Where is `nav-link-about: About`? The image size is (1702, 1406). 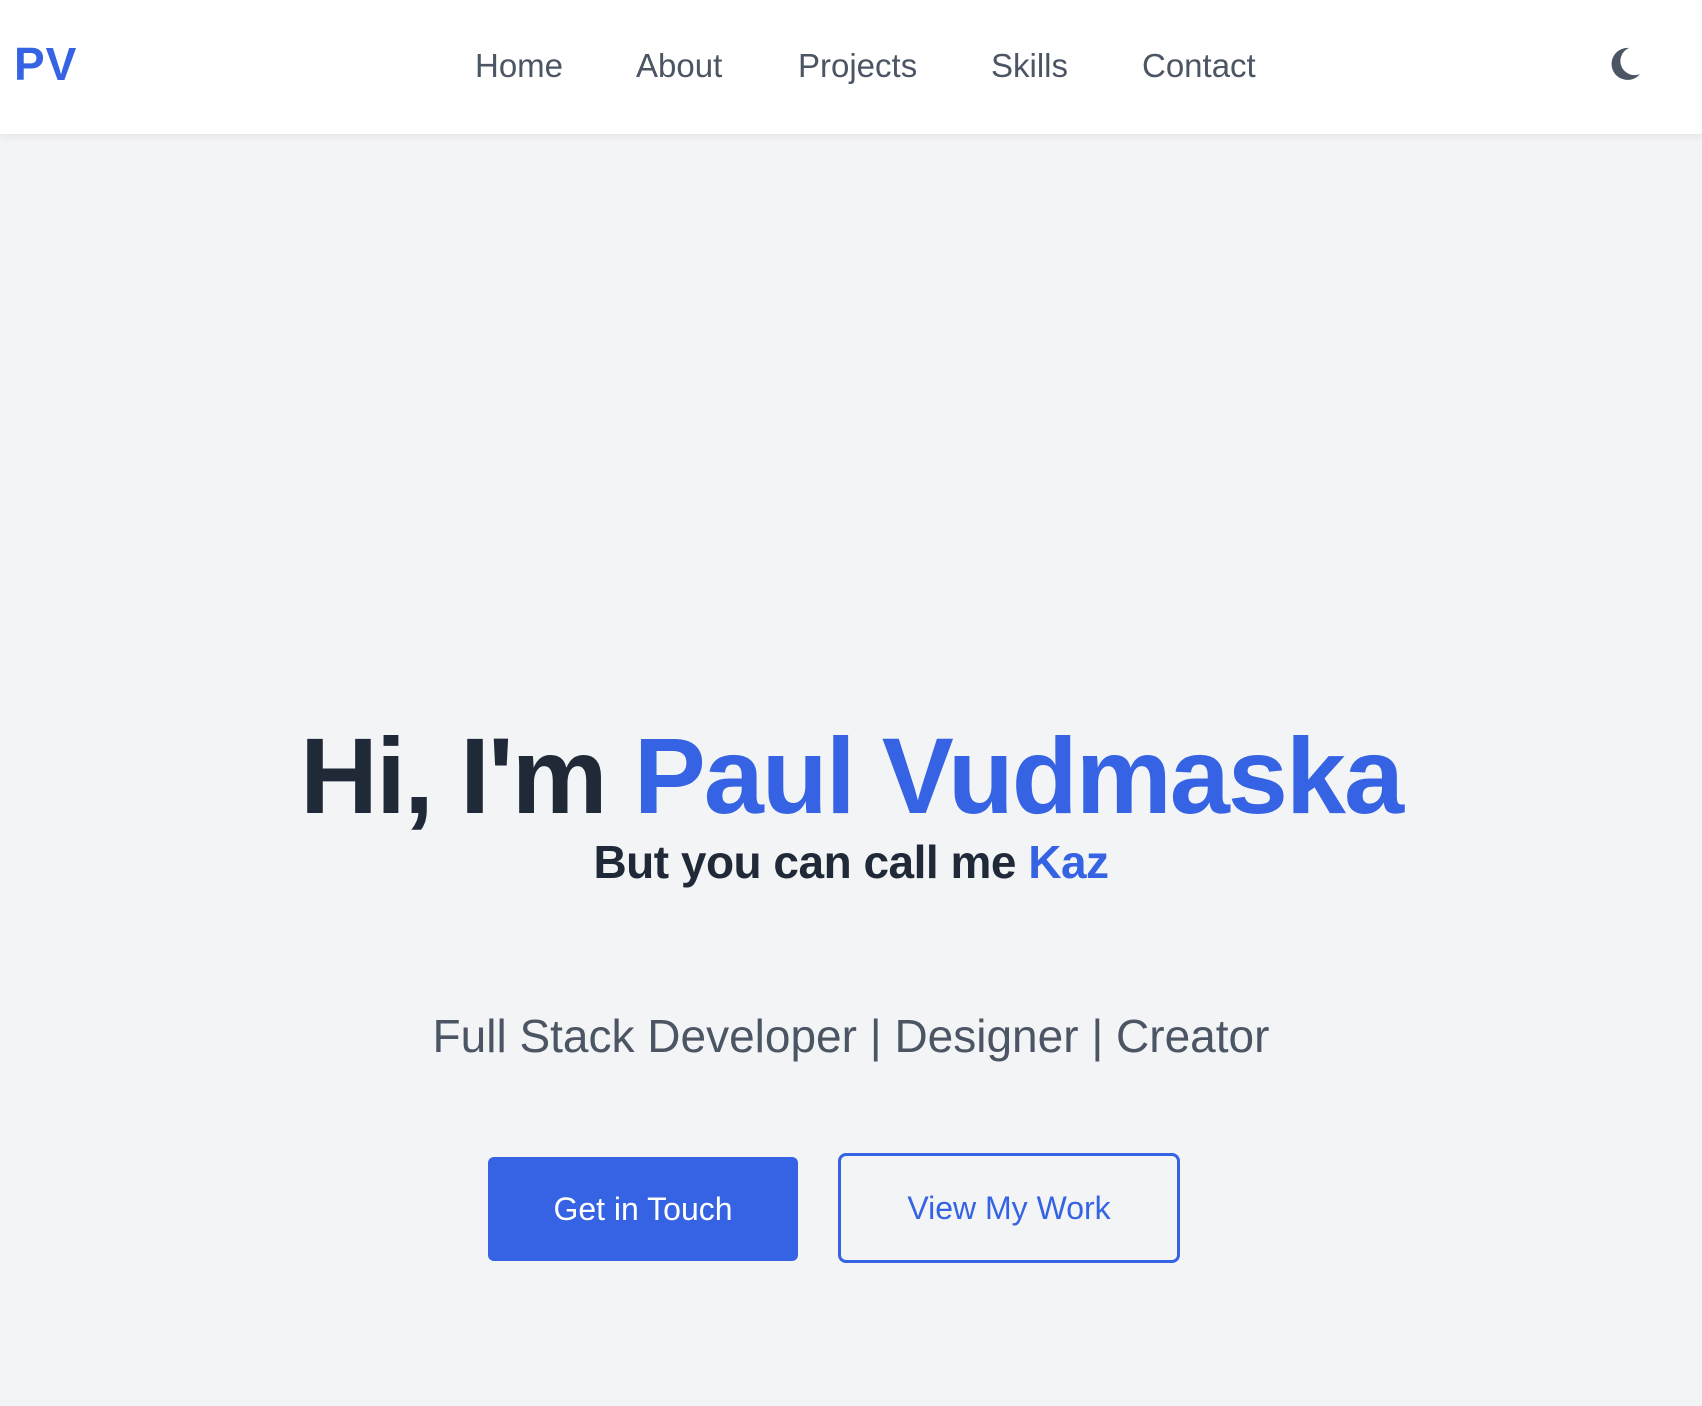
nav-link-about: About is located at coordinates (679, 66).